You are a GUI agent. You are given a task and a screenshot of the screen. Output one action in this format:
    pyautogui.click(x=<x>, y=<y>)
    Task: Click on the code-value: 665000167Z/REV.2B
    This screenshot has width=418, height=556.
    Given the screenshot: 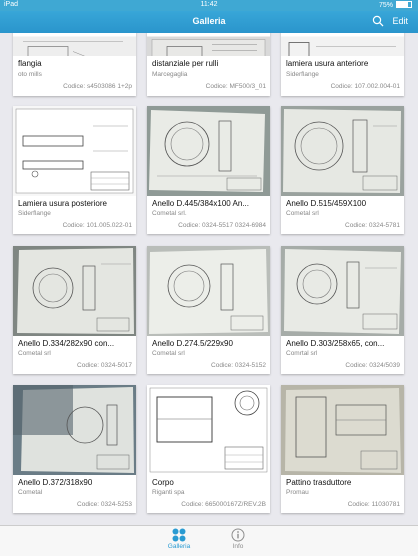 What is the action you would take?
    pyautogui.click(x=235, y=504)
    